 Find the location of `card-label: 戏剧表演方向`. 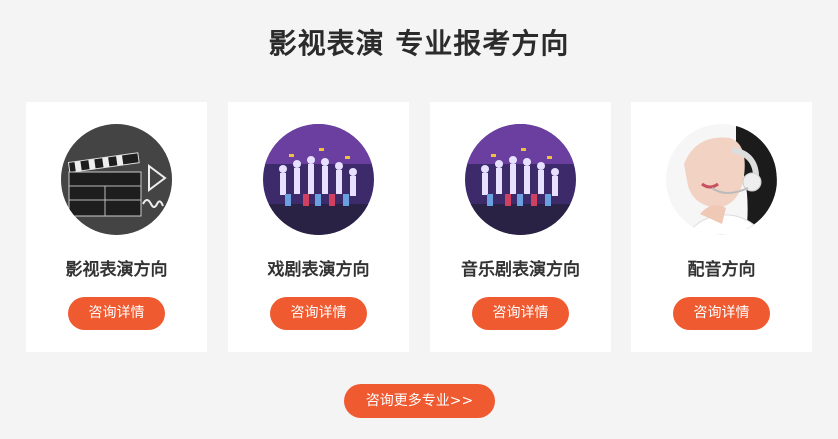

card-label: 戏剧表演方向 is located at coordinates (318, 270).